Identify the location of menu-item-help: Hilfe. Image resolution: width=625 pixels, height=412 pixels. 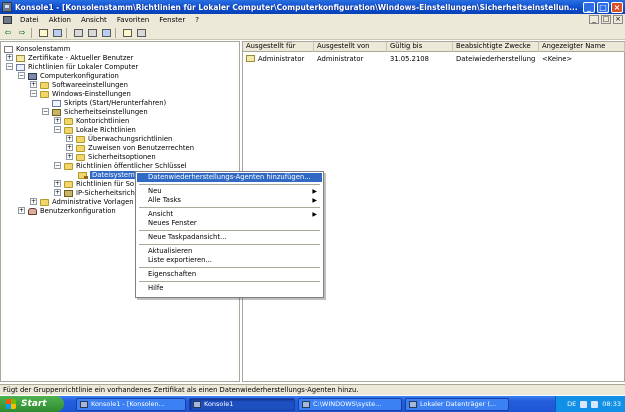
(229, 288).